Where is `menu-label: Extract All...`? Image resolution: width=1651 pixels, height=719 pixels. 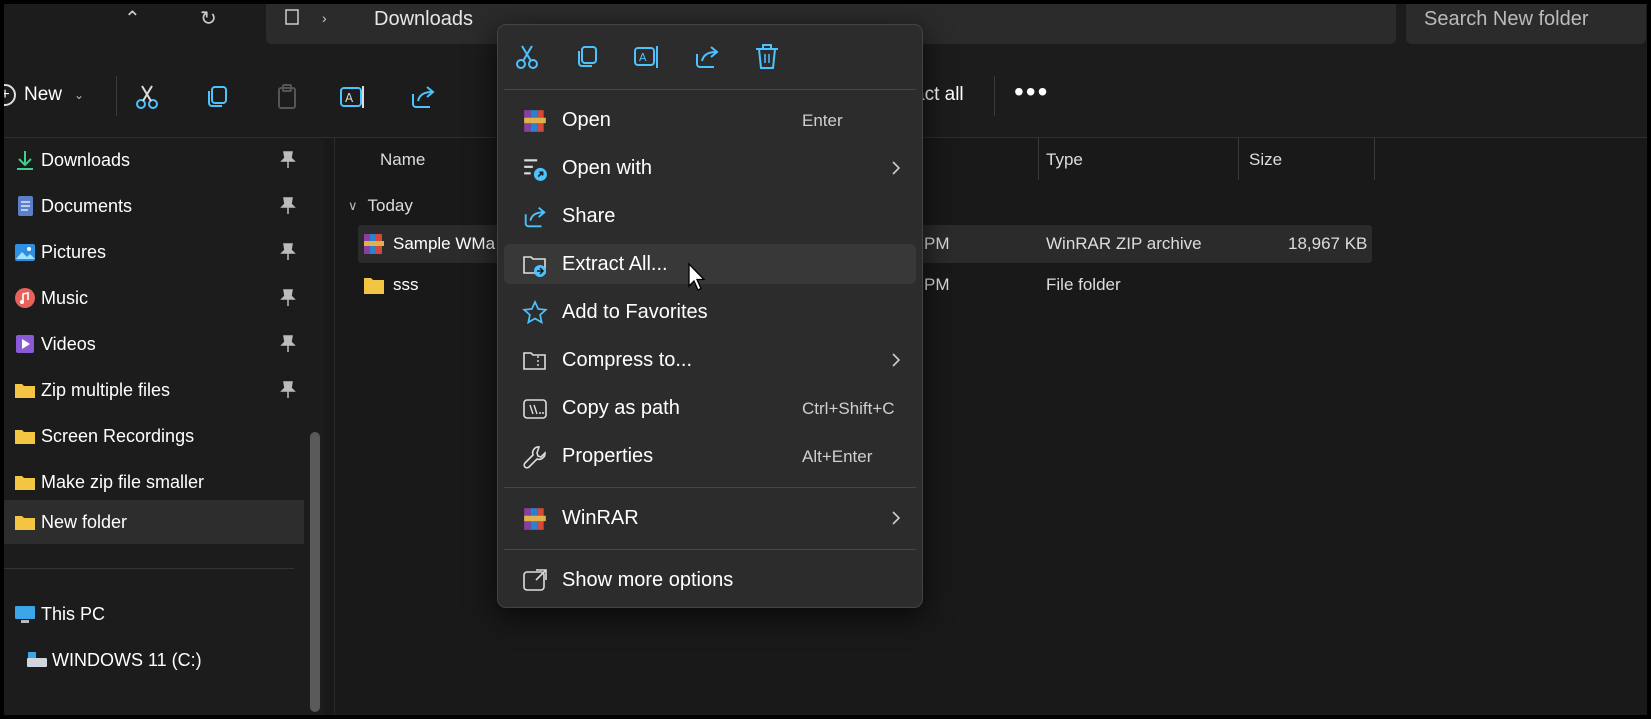
menu-label: Extract All... is located at coordinates (615, 264).